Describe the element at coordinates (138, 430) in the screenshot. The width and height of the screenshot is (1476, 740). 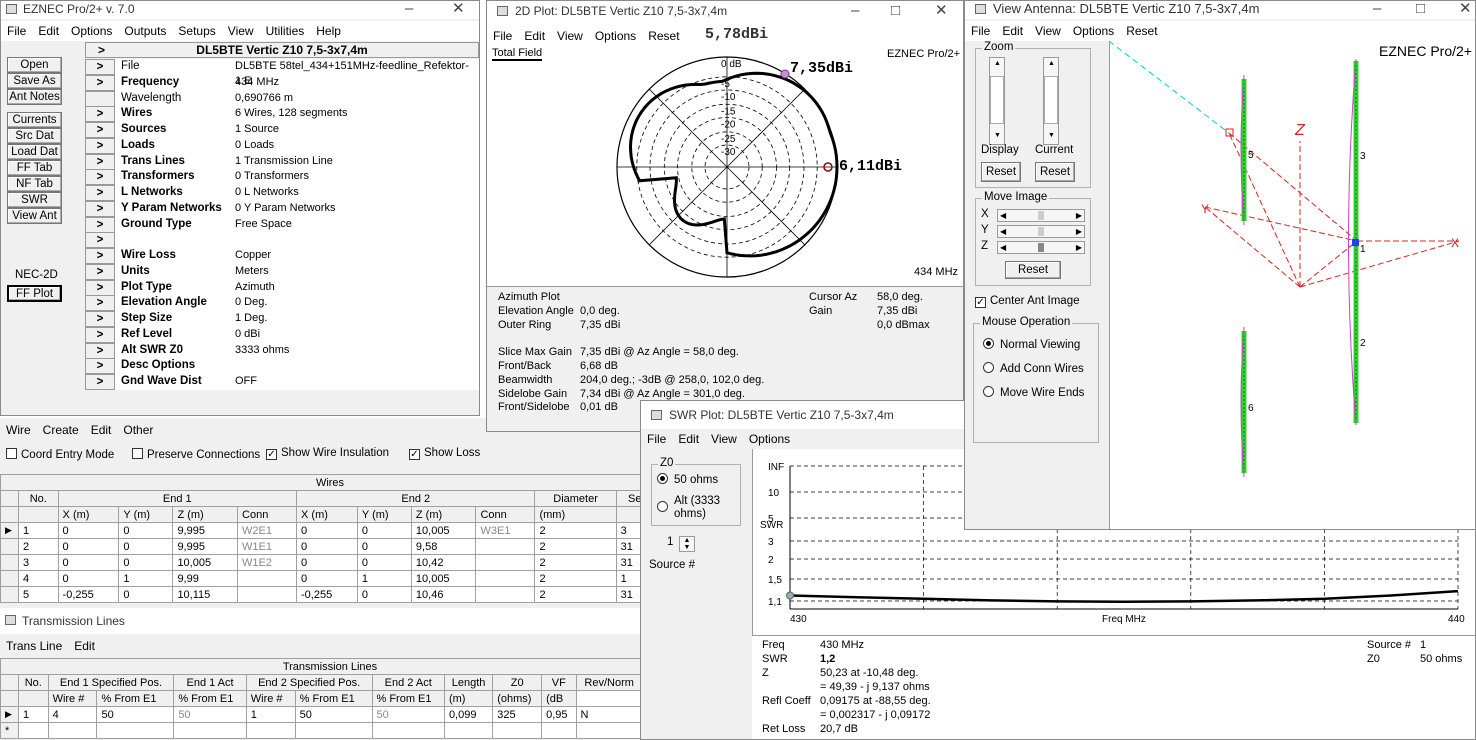
I see `menu-item-other: Other` at that location.